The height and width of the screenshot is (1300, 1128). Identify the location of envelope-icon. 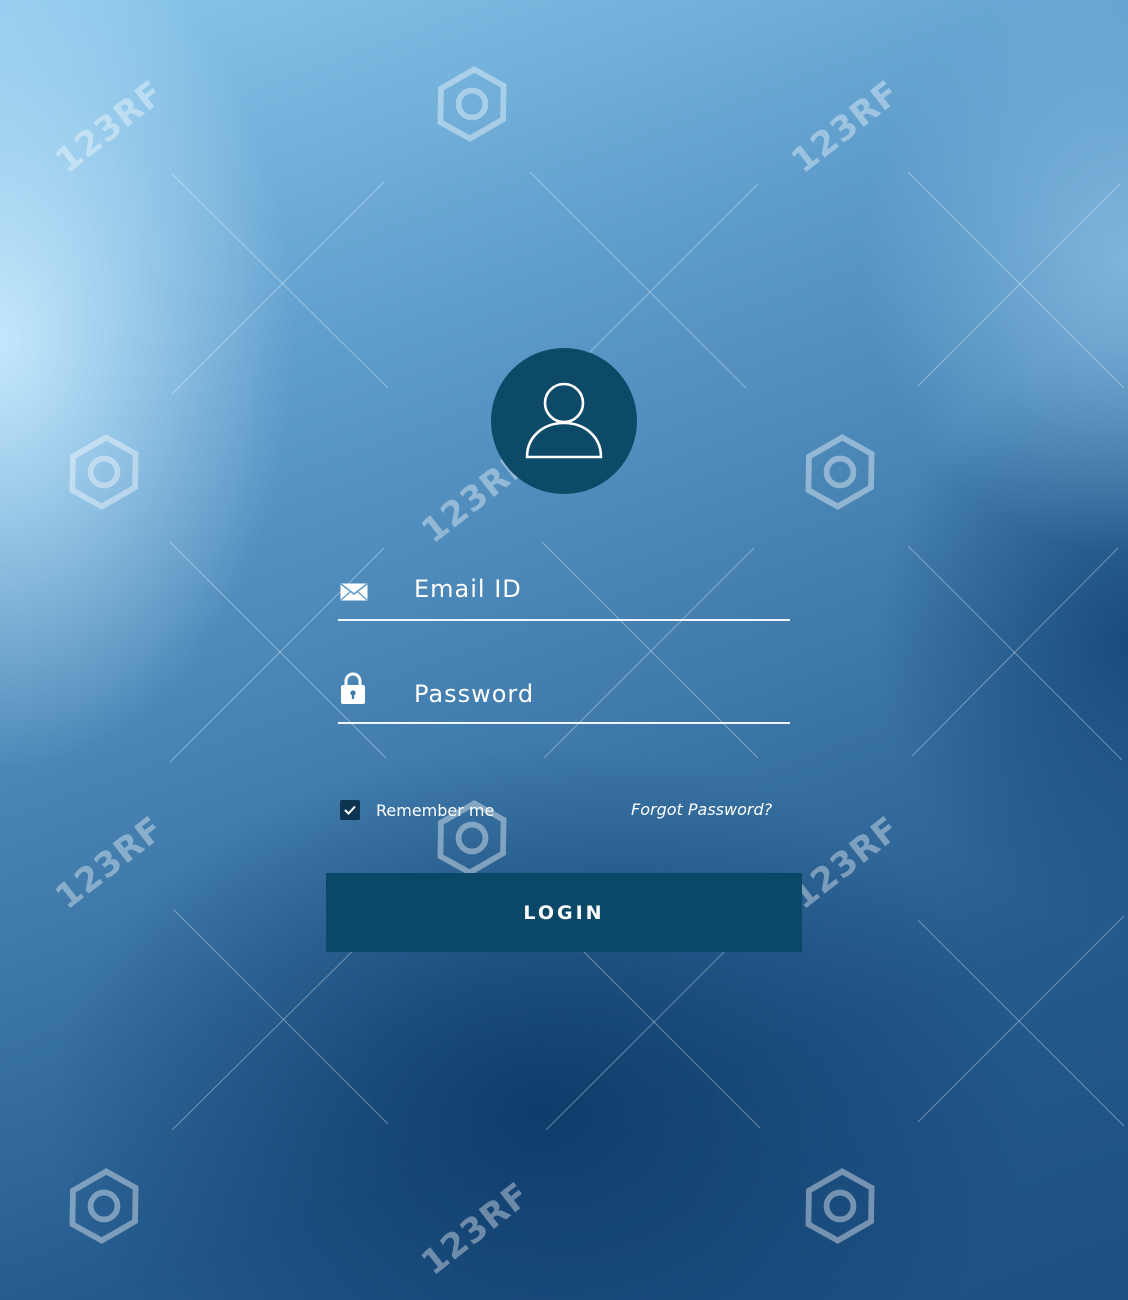
(354, 594).